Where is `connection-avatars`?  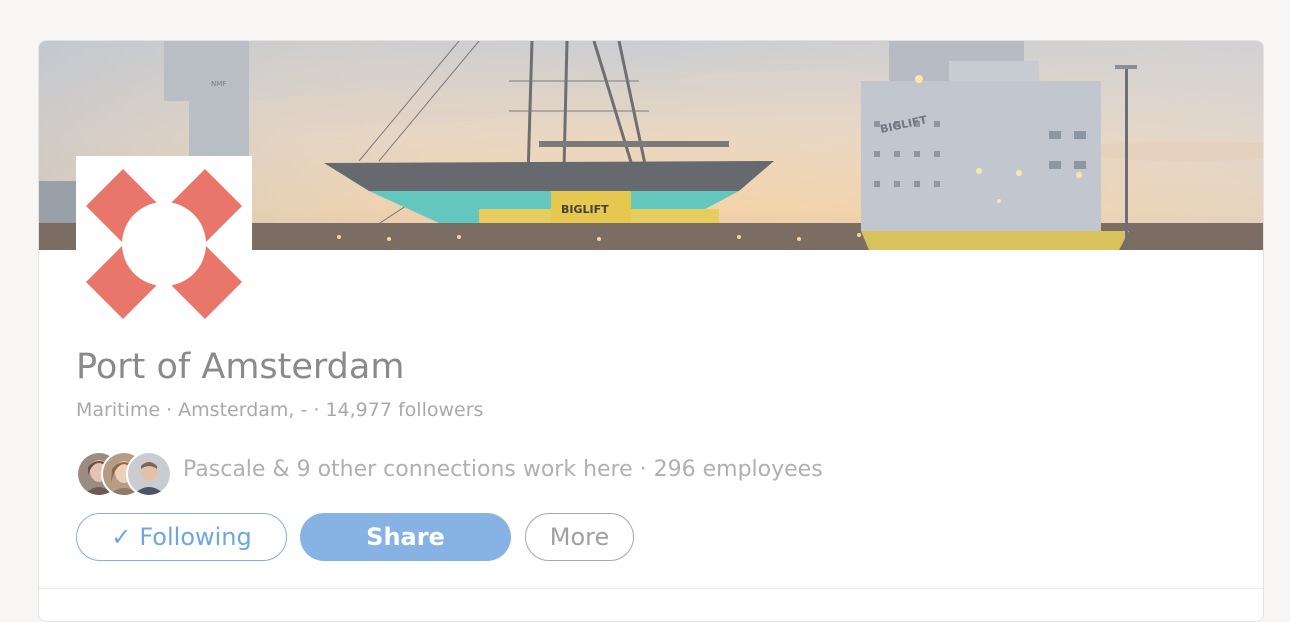
connection-avatars is located at coordinates (126, 474).